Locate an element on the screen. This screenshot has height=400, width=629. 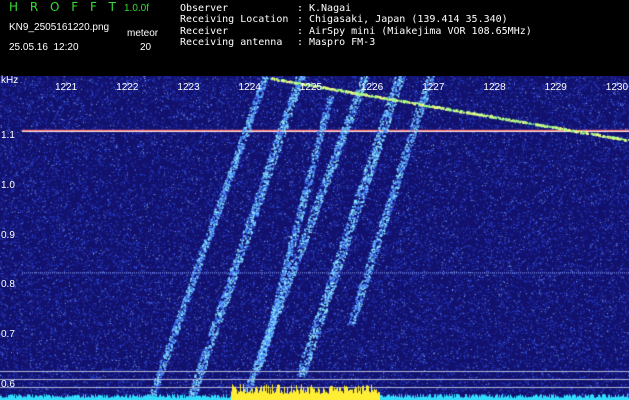
counter-value: 20 is located at coordinates (146, 47).